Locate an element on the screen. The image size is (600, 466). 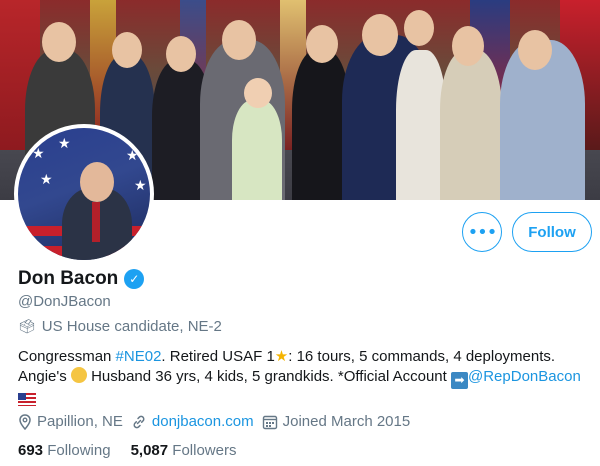
follow-button: Follow is located at coordinates (552, 232).